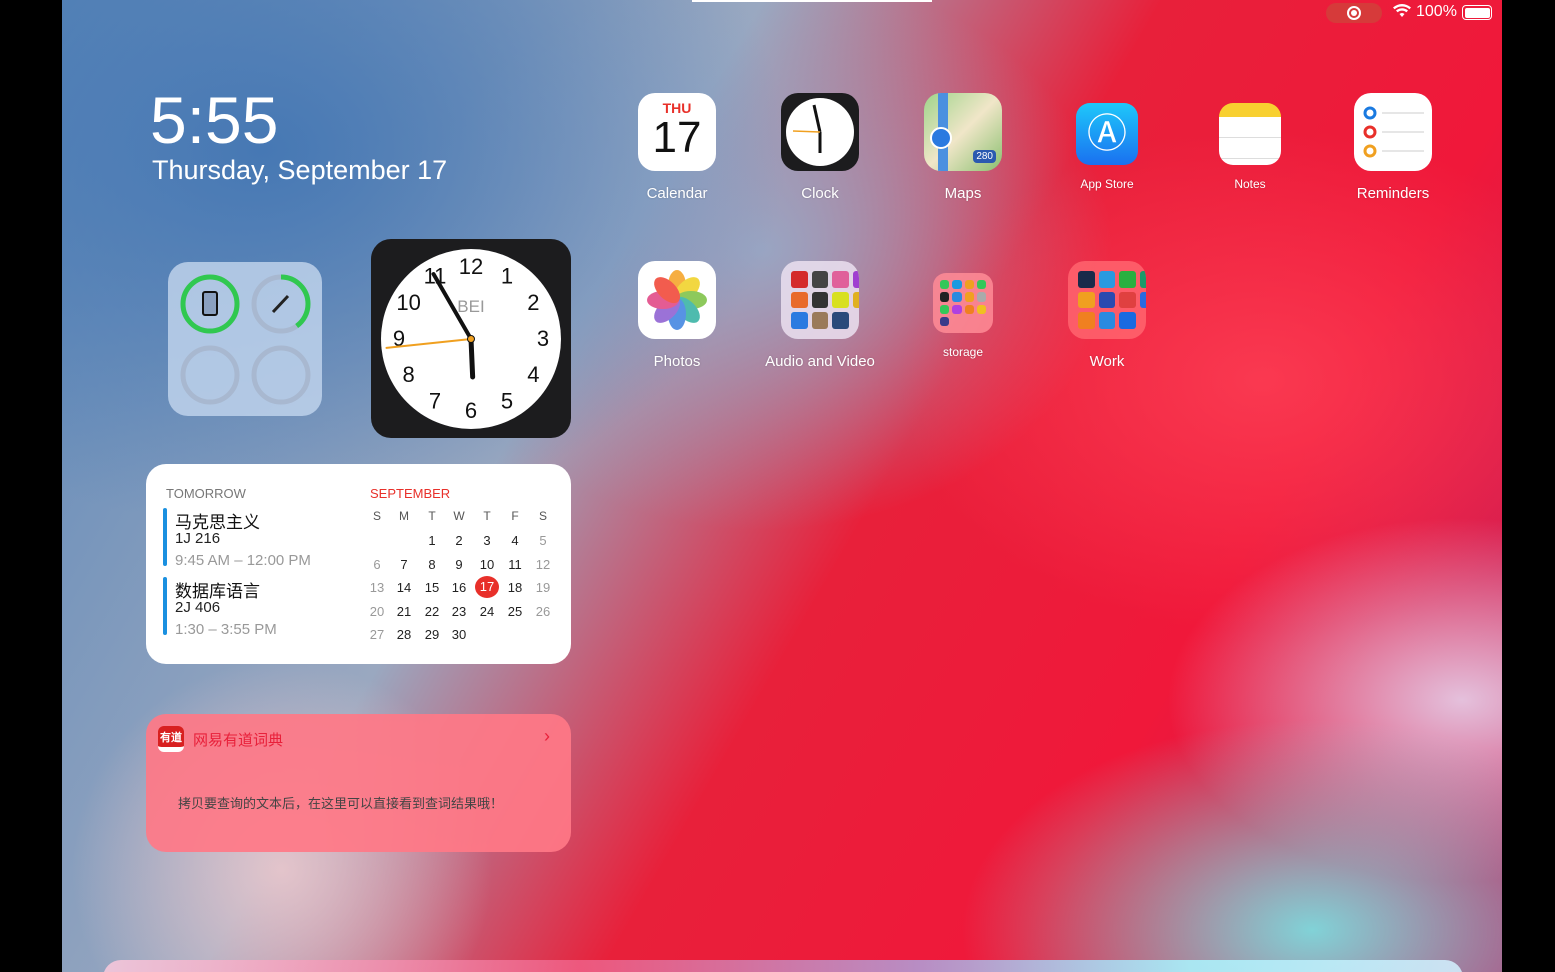 The height and width of the screenshot is (972, 1555). Describe the element at coordinates (515, 540) in the screenshot. I see `calendar-date: 4` at that location.